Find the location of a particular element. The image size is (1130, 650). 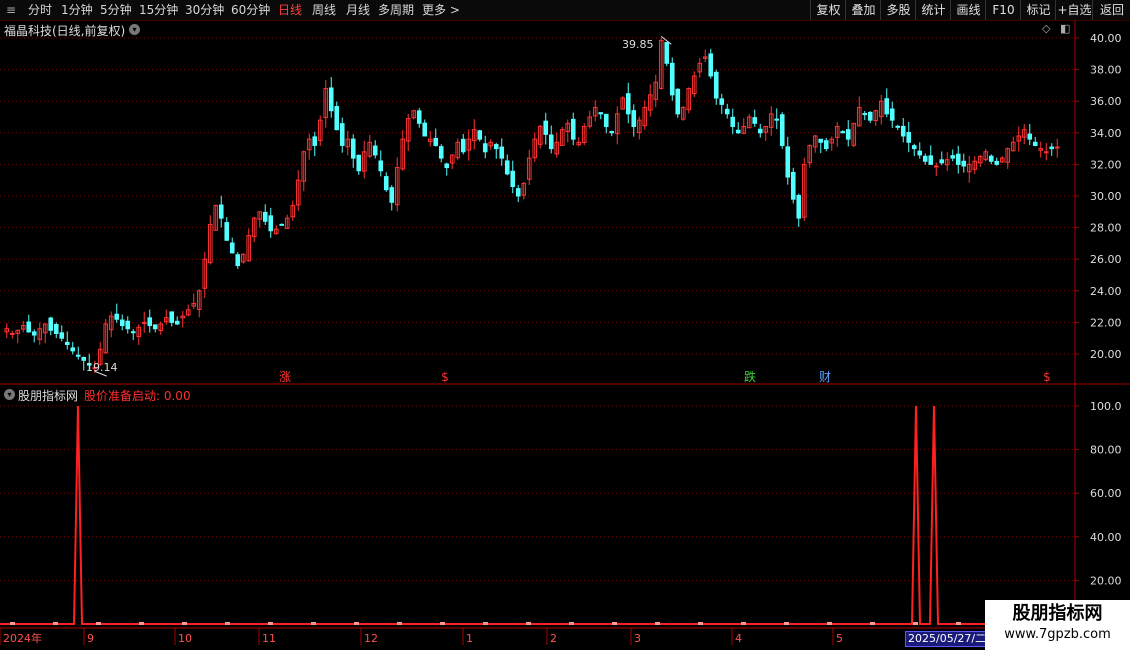

watermark-title: 股朋指标网 is located at coordinates (1057, 613).